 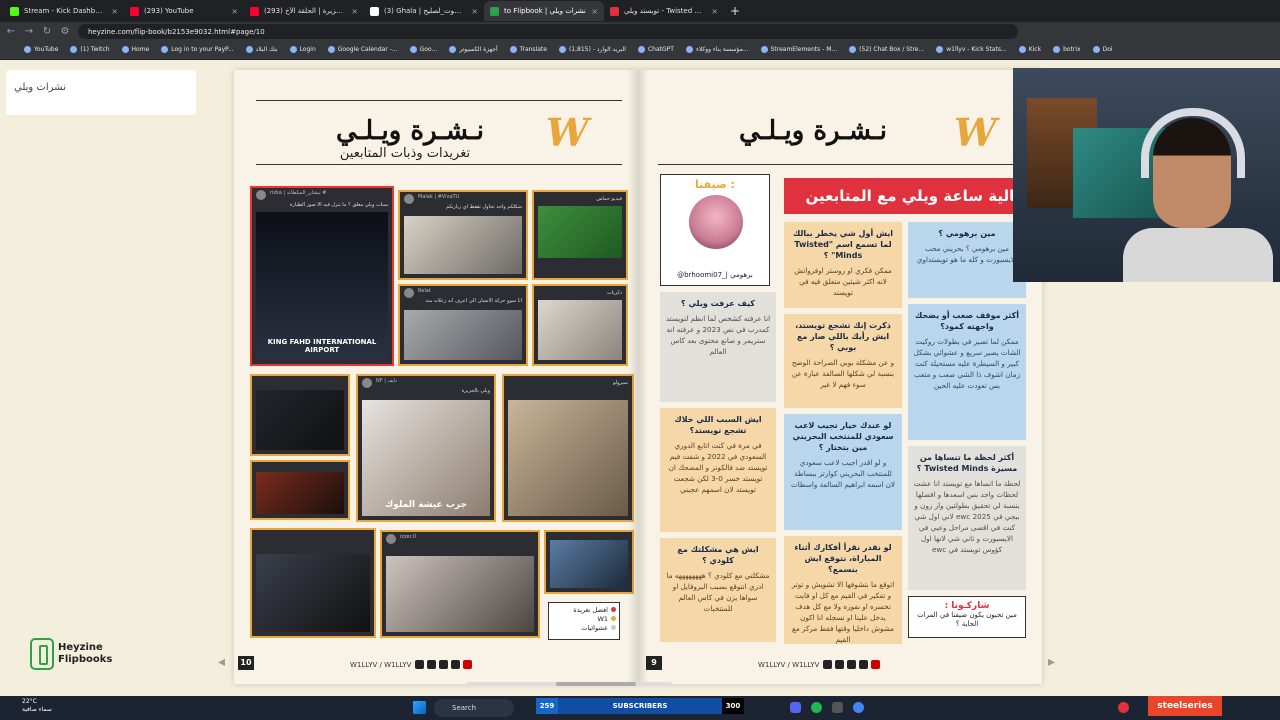 I want to click on tab-title: تويستد ويلي - Twisted Minds, so click(x=665, y=11).